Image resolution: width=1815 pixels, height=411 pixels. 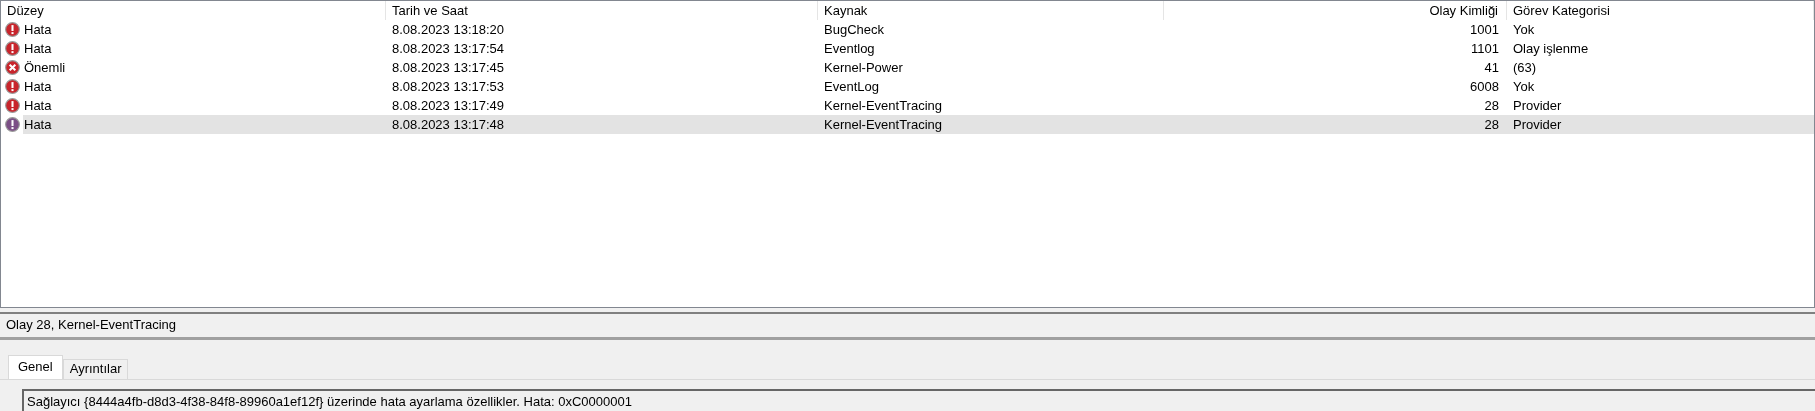 I want to click on table-cell: 8.08.2023 13:18:20, so click(x=448, y=29).